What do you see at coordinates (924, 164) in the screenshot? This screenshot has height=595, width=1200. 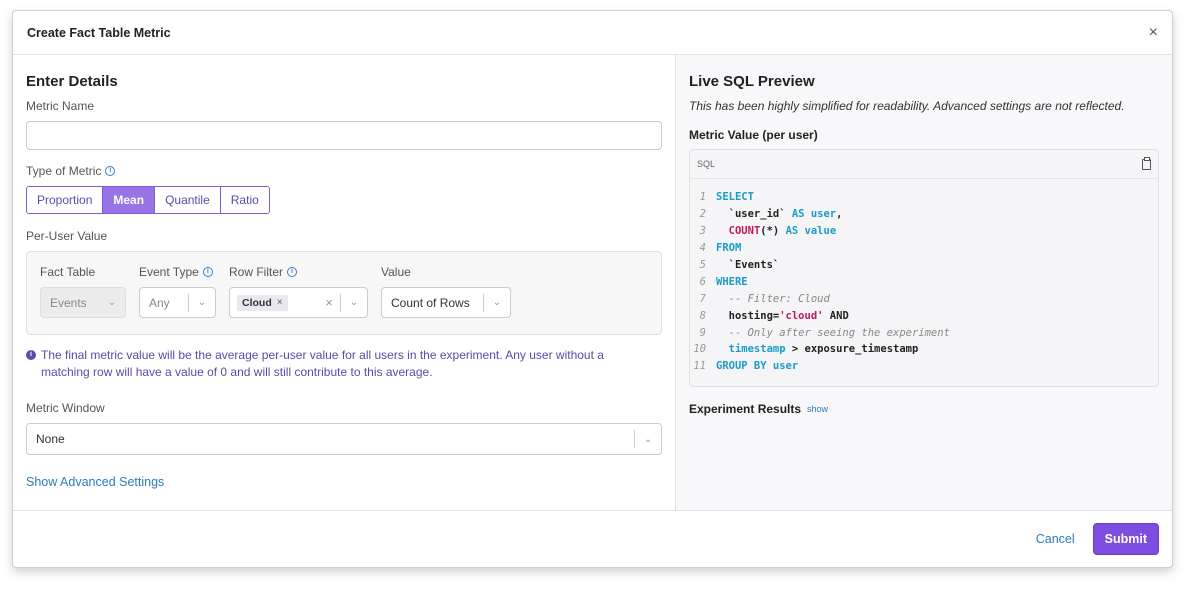 I see `code-header: SQL` at bounding box center [924, 164].